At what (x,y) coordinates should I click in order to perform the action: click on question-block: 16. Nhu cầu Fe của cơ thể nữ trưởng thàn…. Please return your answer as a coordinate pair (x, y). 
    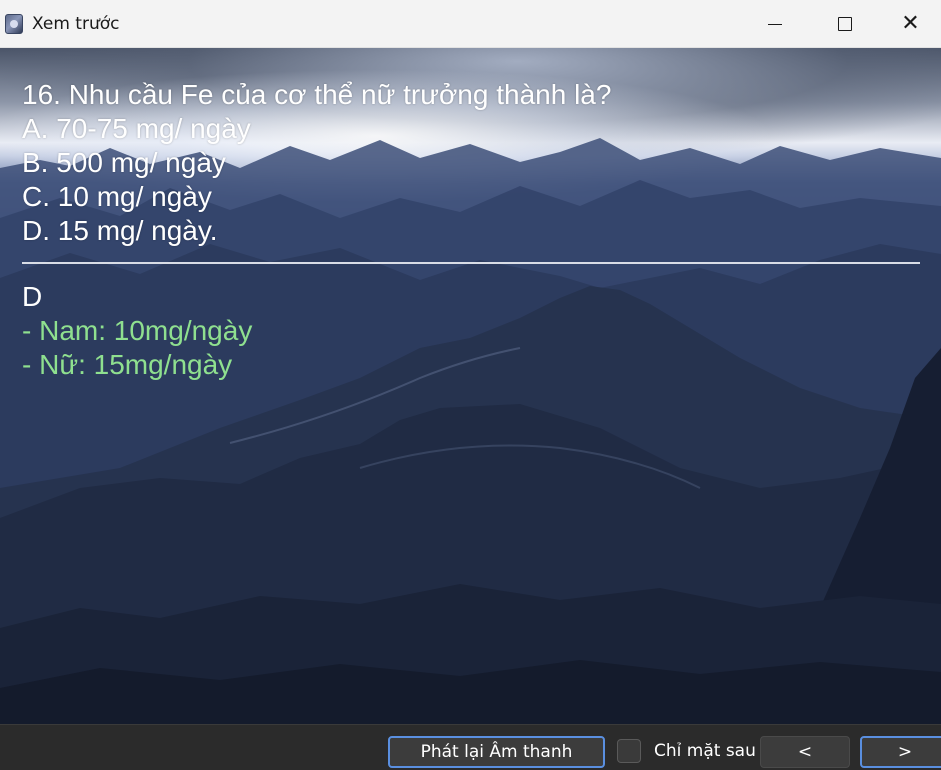
    Looking at the image, I should click on (316, 163).